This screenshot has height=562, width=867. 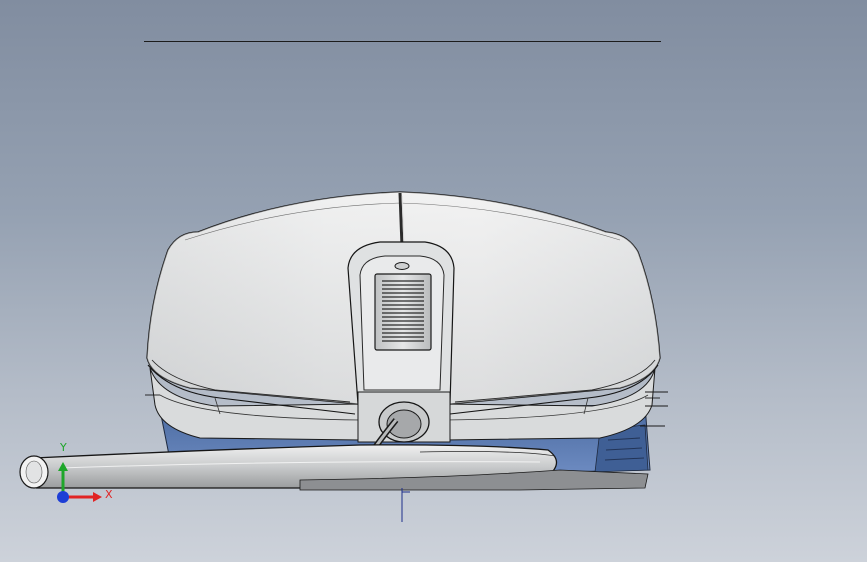 What do you see at coordinates (405, 505) in the screenshot?
I see `origin-marker` at bounding box center [405, 505].